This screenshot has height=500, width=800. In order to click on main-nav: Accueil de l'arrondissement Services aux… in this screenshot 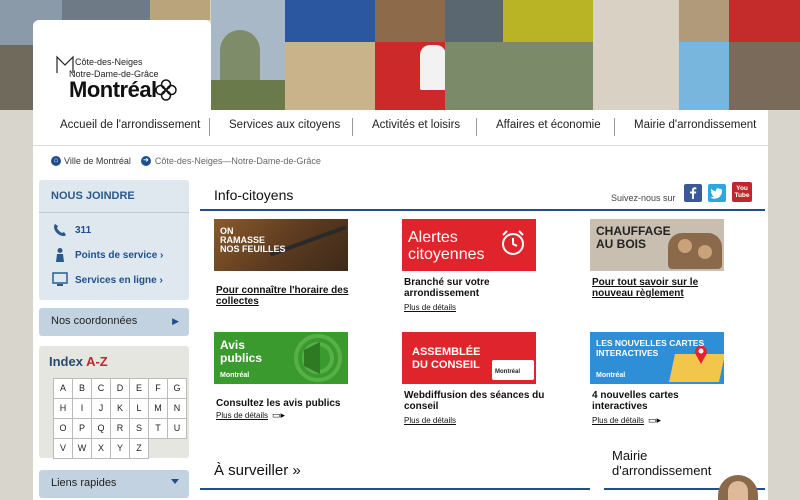, I will do `click(400, 128)`.